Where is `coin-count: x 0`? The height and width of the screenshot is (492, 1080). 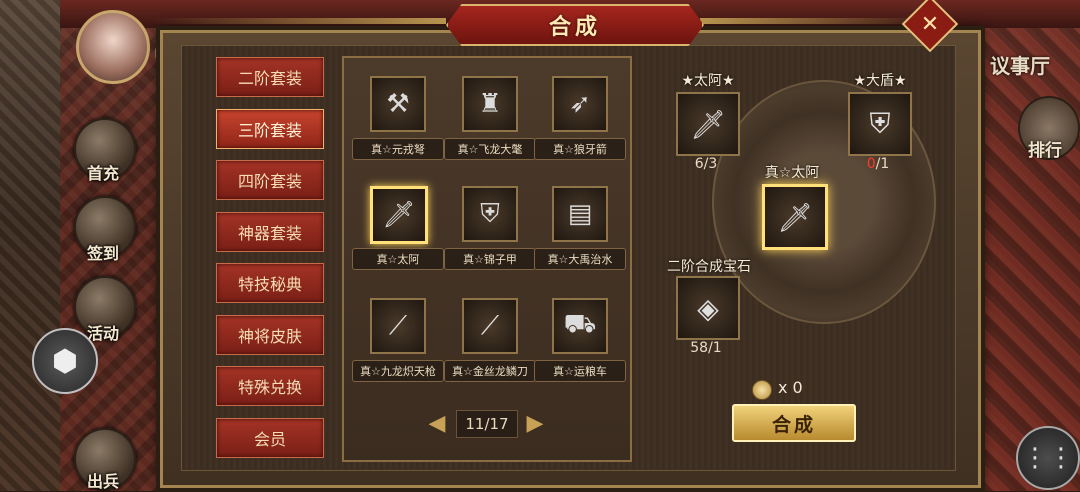 coin-count: x 0 is located at coordinates (790, 387).